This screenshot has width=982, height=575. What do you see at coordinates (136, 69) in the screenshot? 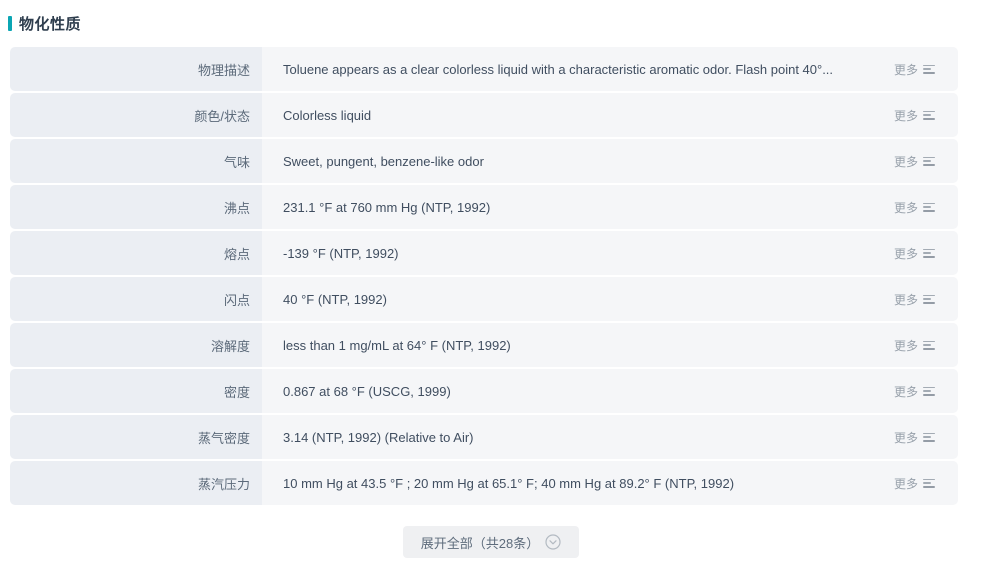
I see `property-label: 物理描述` at bounding box center [136, 69].